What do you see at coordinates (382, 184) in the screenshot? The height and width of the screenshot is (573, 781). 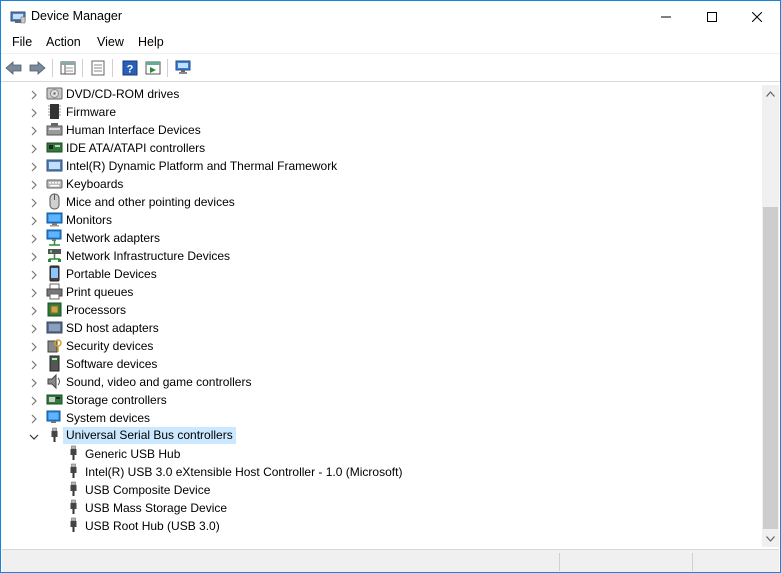 I see `tree-category-row: Keyboards` at bounding box center [382, 184].